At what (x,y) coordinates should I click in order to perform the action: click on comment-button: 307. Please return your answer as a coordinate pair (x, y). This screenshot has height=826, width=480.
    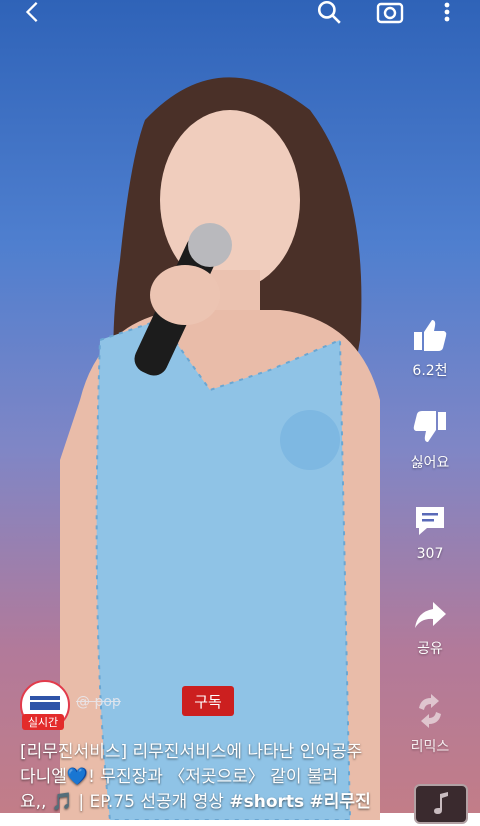
    Looking at the image, I should click on (430, 533).